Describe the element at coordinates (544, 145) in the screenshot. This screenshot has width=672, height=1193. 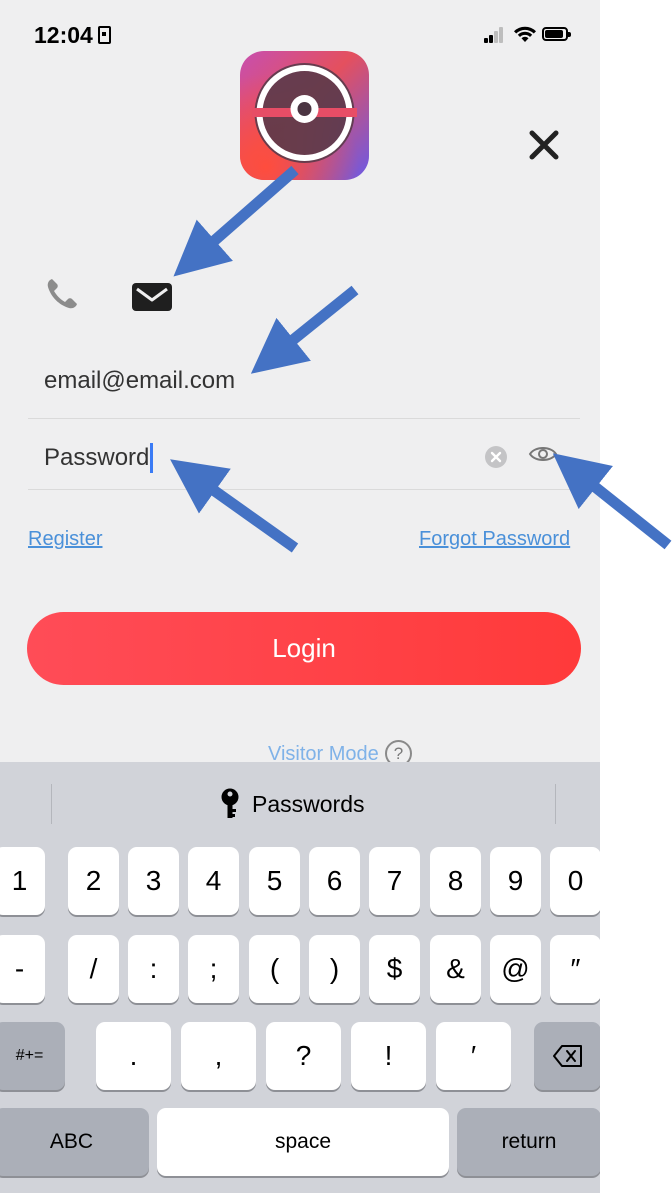
I see `close-icon` at that location.